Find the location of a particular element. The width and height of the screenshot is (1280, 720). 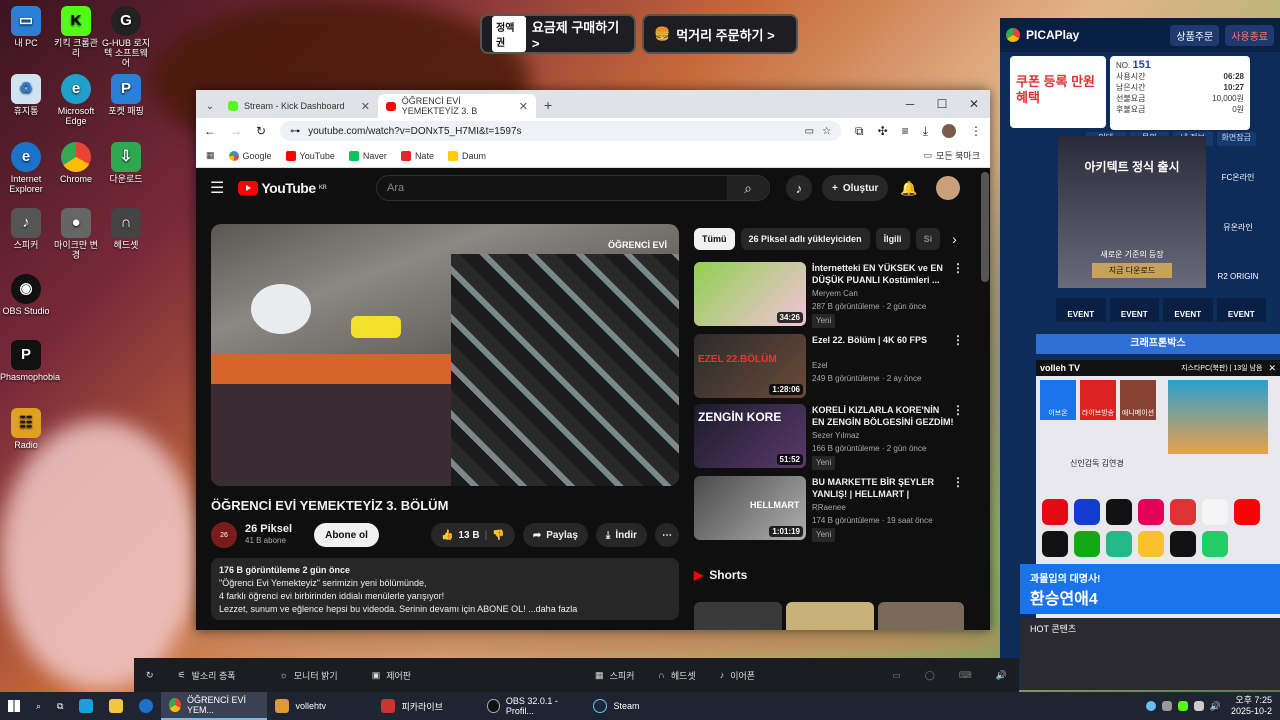

soop-icon is located at coordinates (1055, 544).